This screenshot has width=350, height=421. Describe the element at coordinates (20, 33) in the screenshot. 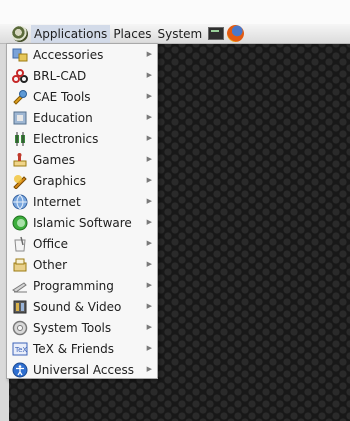

I see `distro-logo-icon` at that location.